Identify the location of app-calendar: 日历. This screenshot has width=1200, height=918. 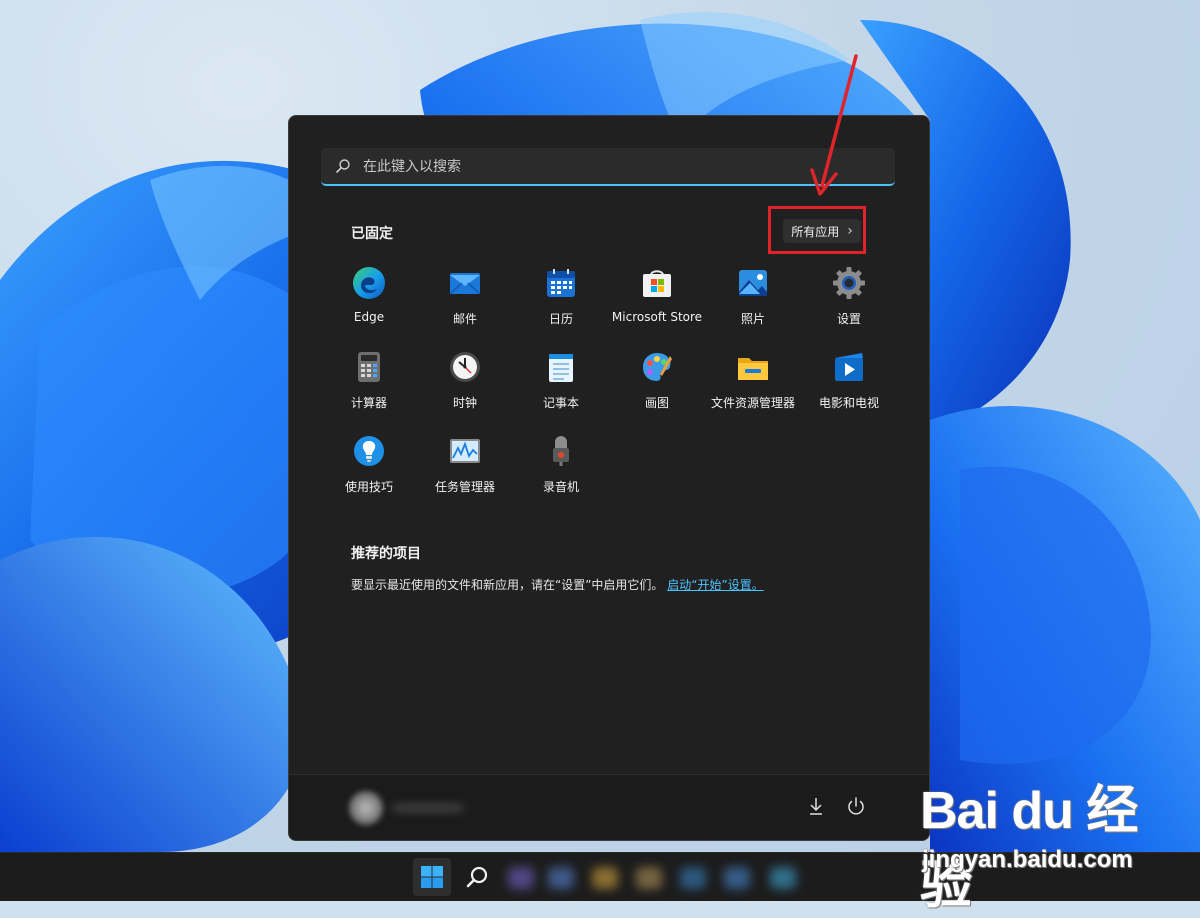
(561, 304).